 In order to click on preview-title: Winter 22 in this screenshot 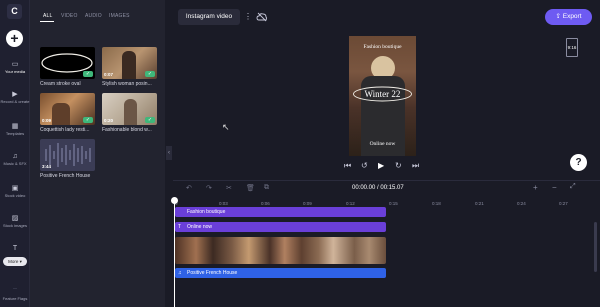, I will do `click(382, 94)`.